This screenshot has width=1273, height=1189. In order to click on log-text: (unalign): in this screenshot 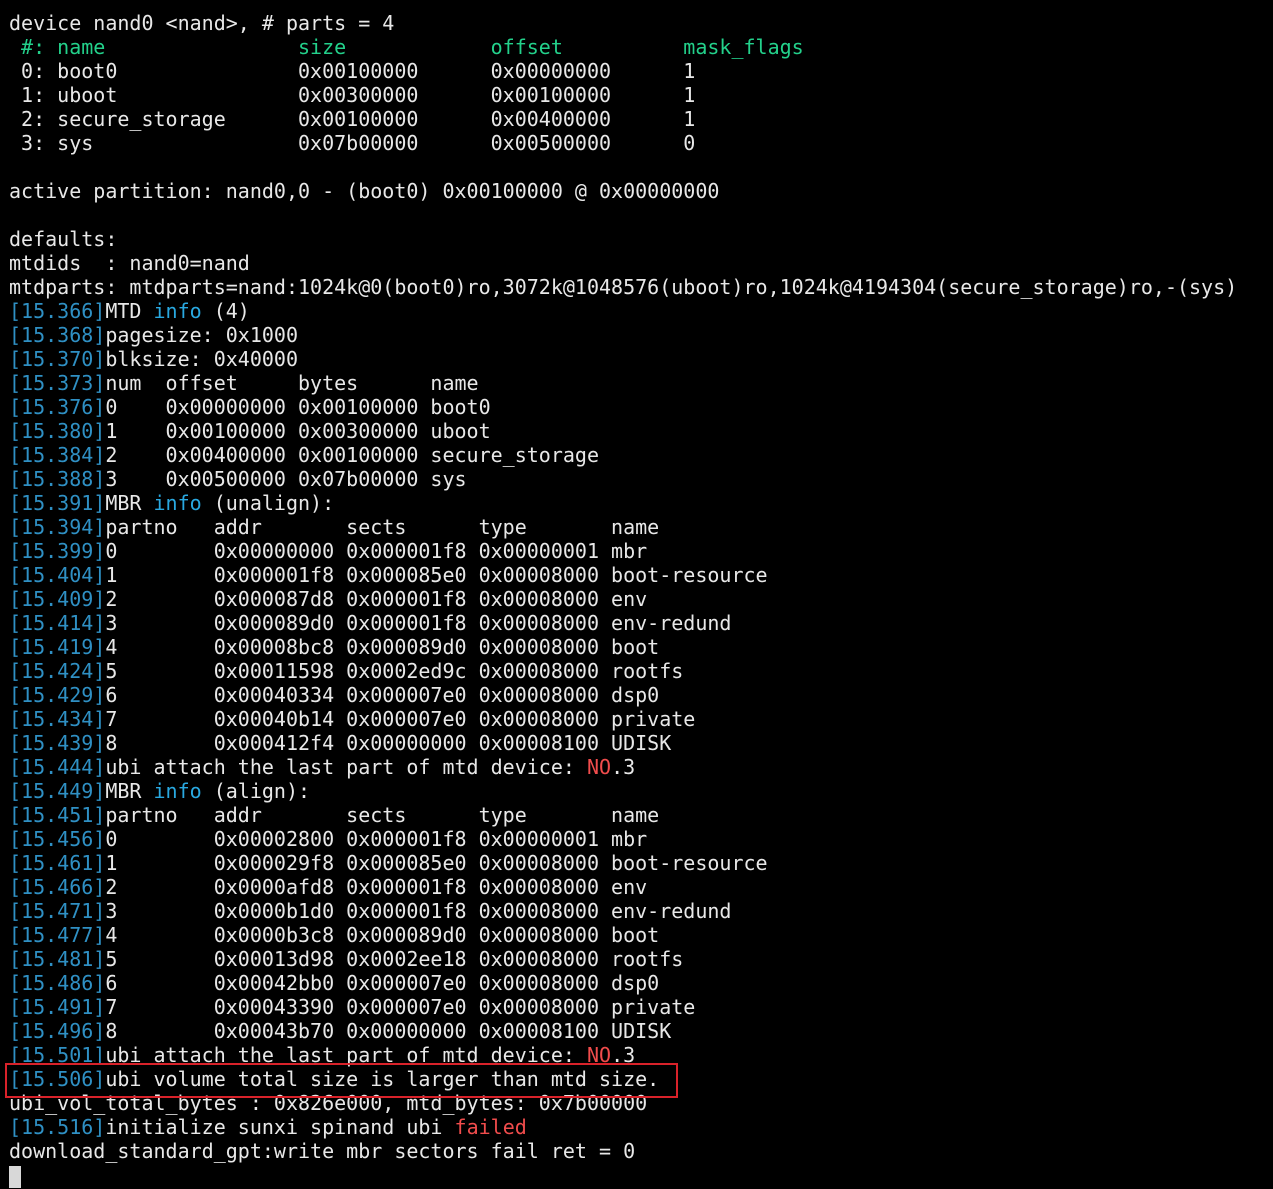, I will do `click(268, 503)`.